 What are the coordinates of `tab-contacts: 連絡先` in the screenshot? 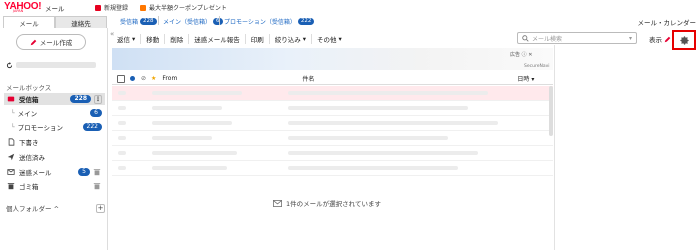 It's located at (81, 22).